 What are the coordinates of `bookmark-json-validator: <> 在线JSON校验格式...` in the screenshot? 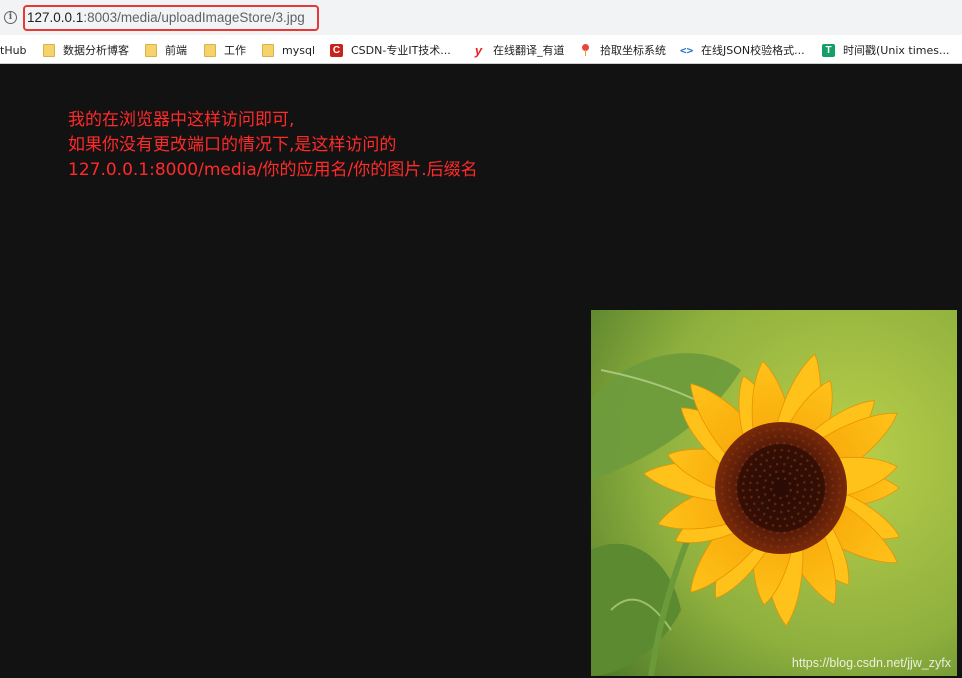 It's located at (742, 50).